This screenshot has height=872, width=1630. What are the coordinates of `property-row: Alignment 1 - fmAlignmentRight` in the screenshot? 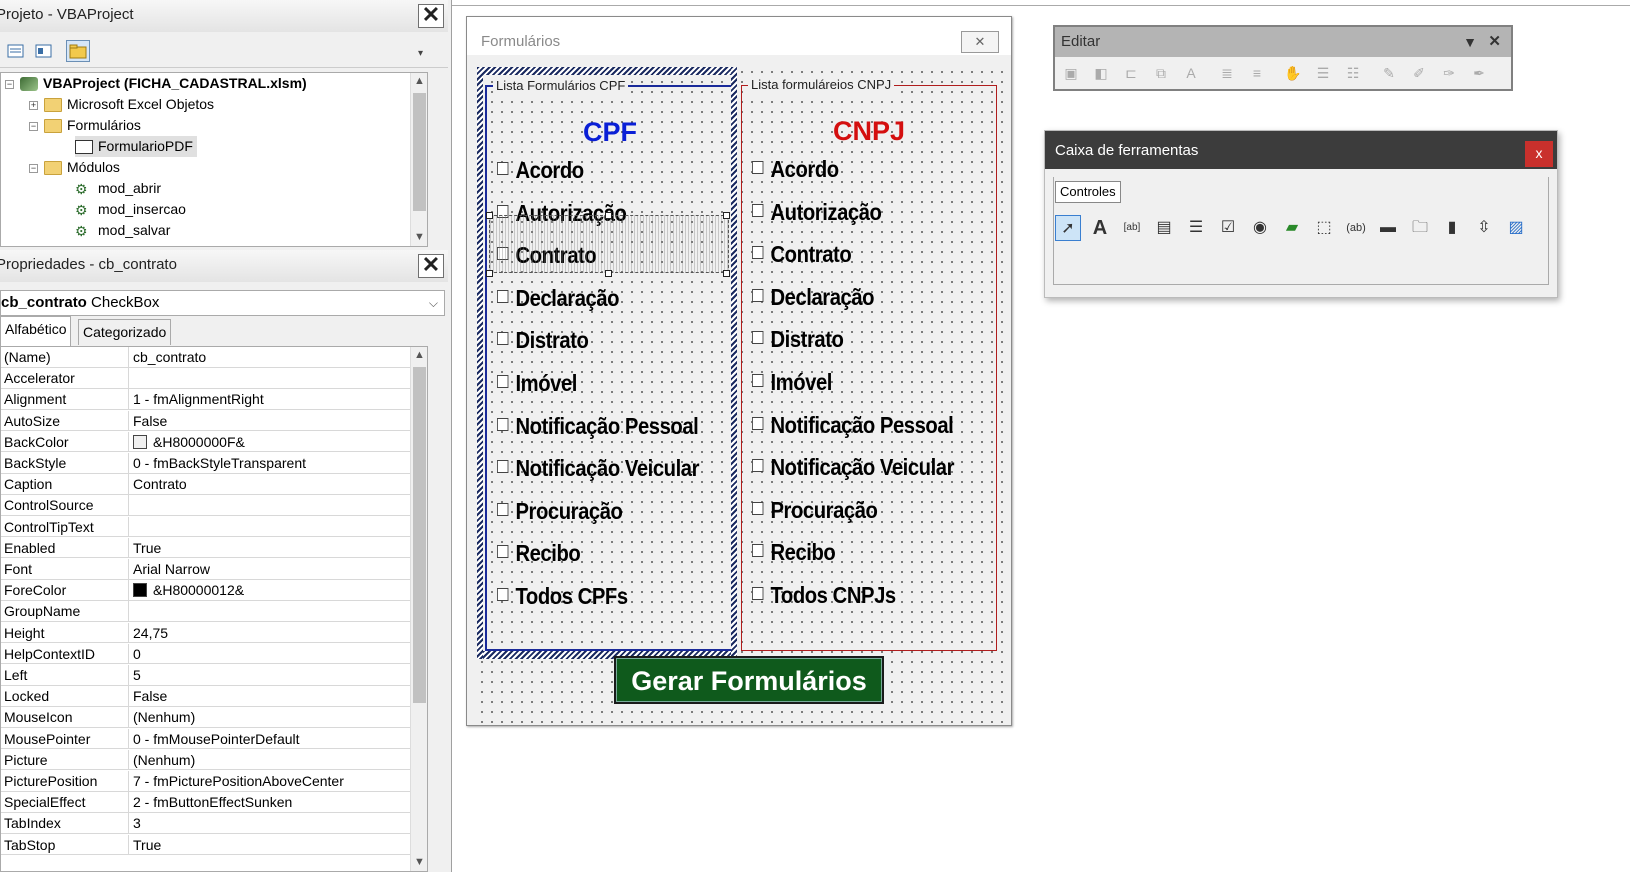 It's located at (207, 399).